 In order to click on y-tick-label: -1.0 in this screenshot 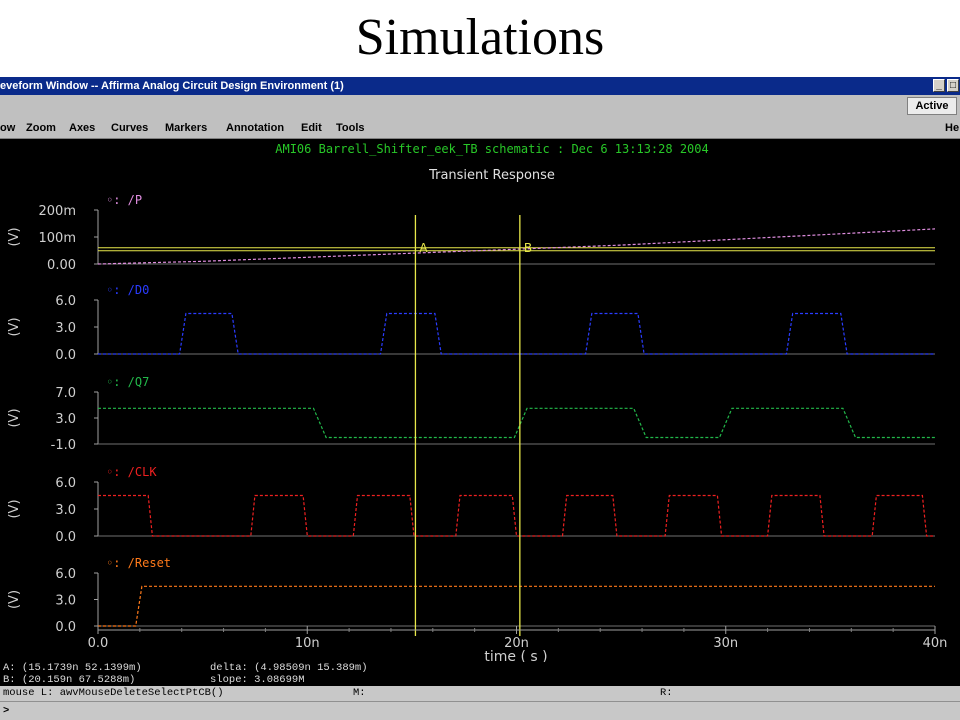, I will do `click(63, 445)`.